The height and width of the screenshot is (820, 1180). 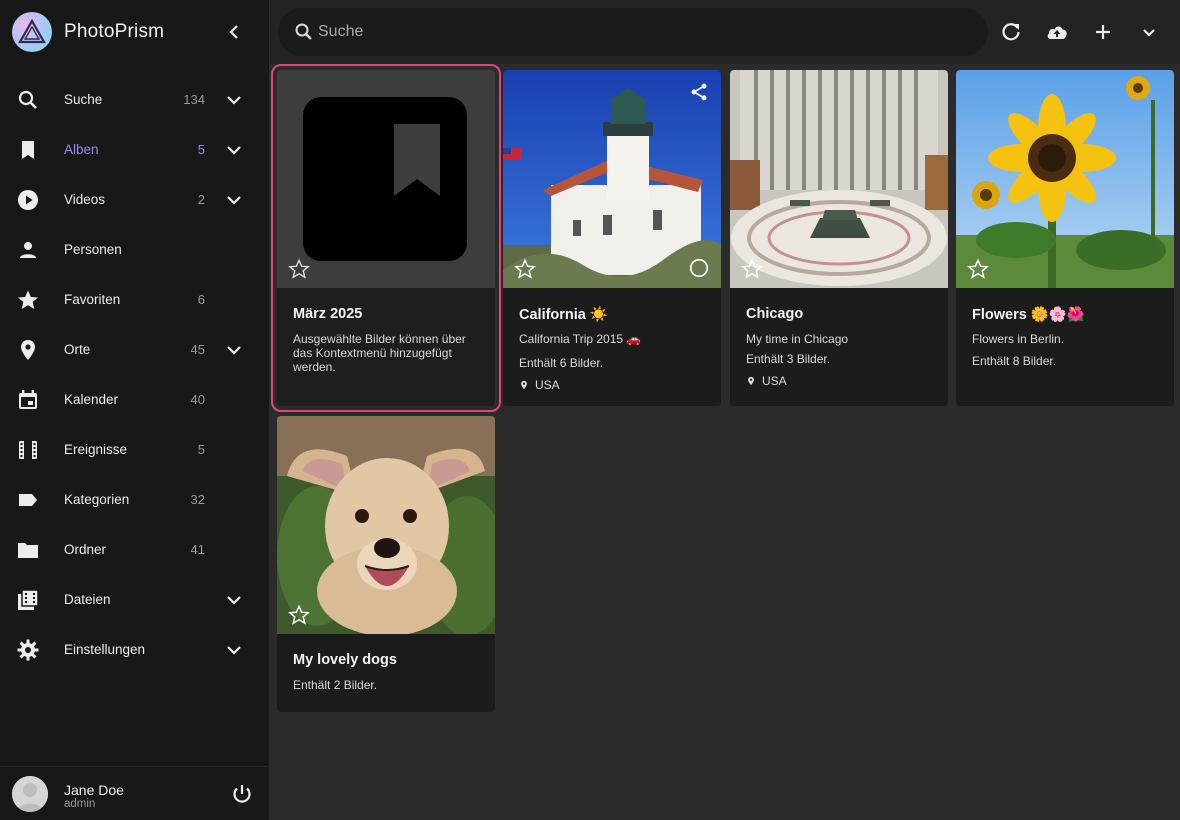 What do you see at coordinates (134, 250) in the screenshot?
I see `sidebar-item-personen: Personen` at bounding box center [134, 250].